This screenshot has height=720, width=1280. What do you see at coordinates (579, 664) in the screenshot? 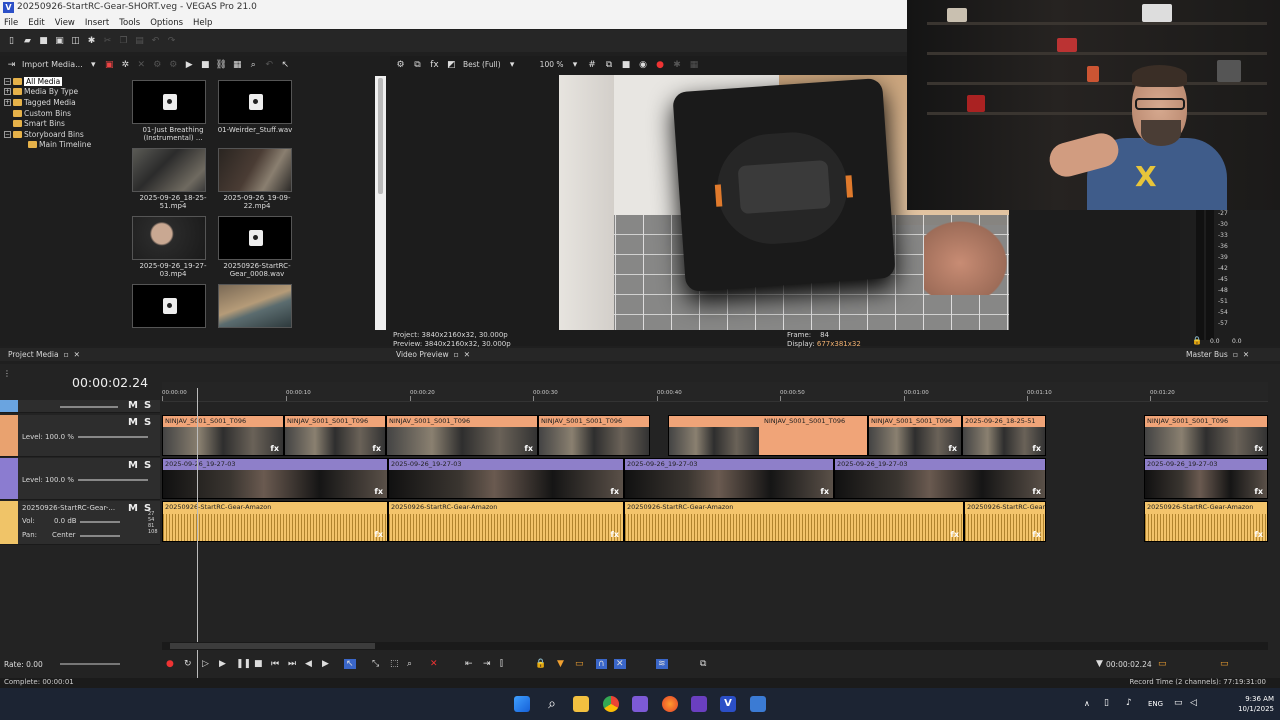
I see `region-icon: ▭` at bounding box center [579, 664].